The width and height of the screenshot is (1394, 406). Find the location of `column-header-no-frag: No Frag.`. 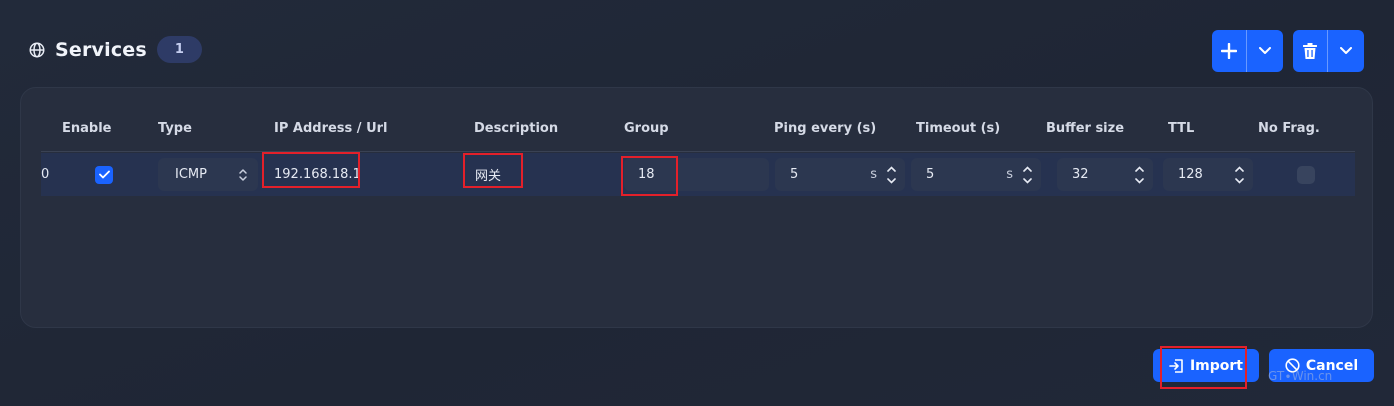

column-header-no-frag: No Frag. is located at coordinates (1289, 128).